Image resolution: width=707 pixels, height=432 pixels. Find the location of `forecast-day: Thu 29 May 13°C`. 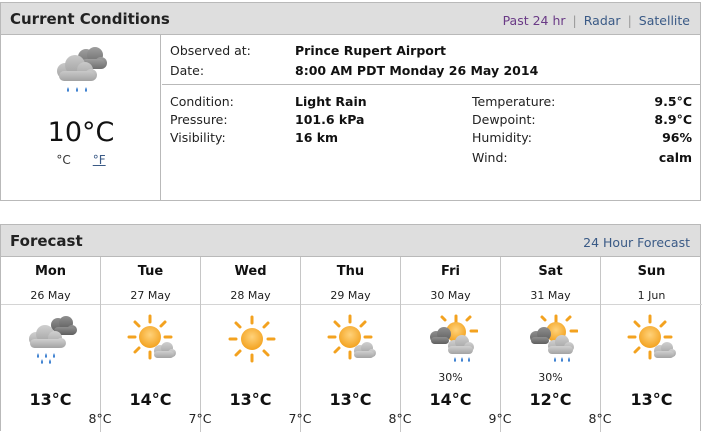

forecast-day: Thu 29 May 13°C is located at coordinates (351, 344).